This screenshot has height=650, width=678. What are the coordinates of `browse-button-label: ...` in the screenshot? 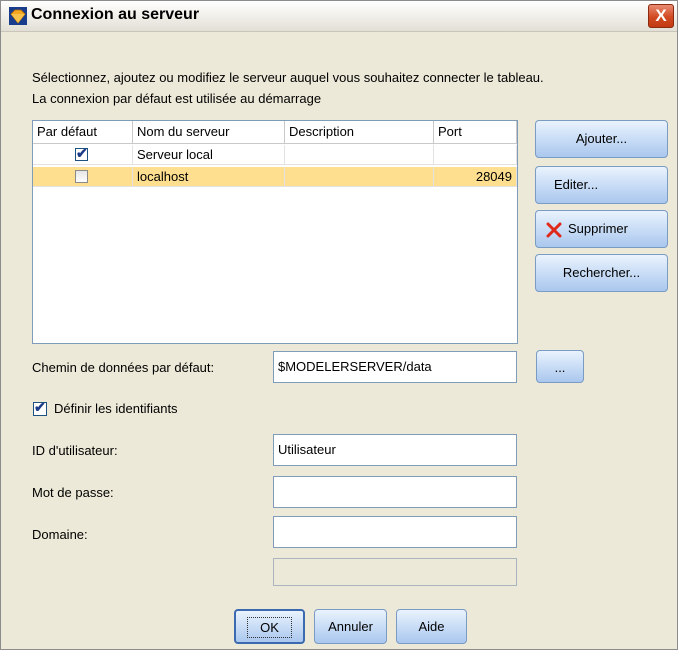 It's located at (560, 367).